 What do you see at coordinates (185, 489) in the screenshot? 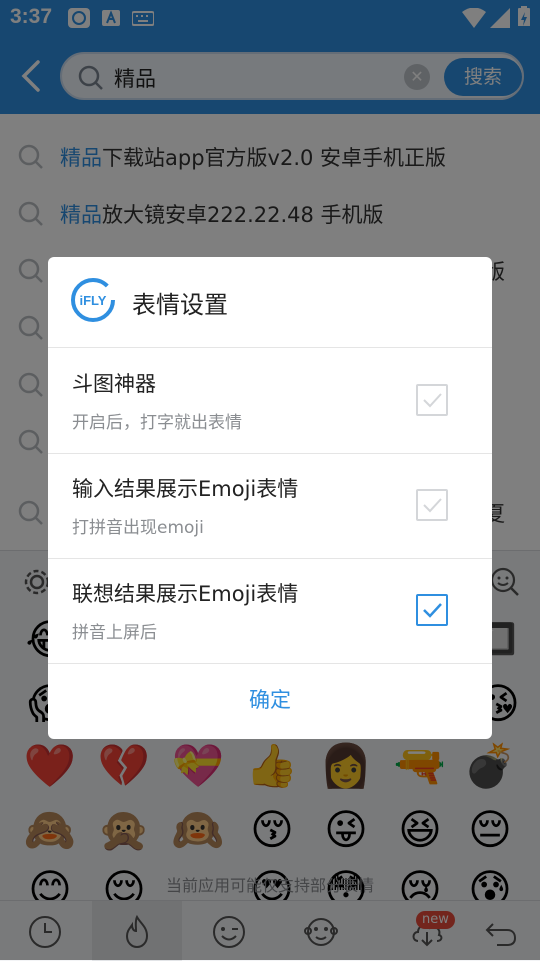
I see `option-title: 输入结果展示Emoji表情` at bounding box center [185, 489].